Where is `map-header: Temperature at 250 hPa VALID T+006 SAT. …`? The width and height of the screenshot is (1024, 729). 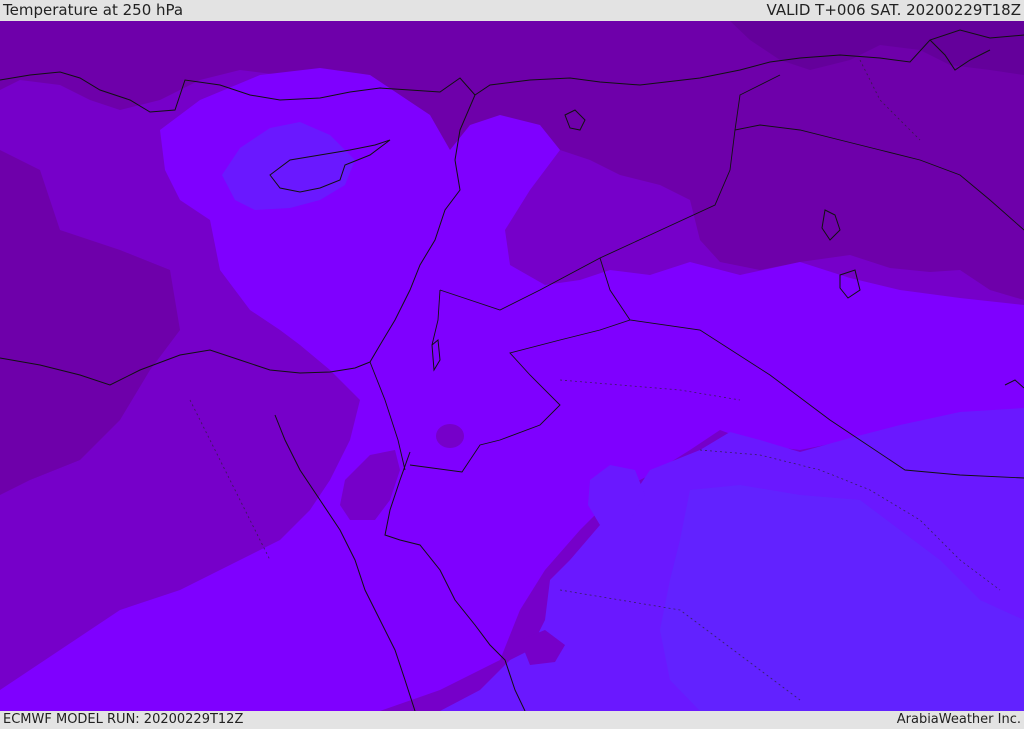 map-header: Temperature at 250 hPa VALID T+006 SAT. … is located at coordinates (512, 10).